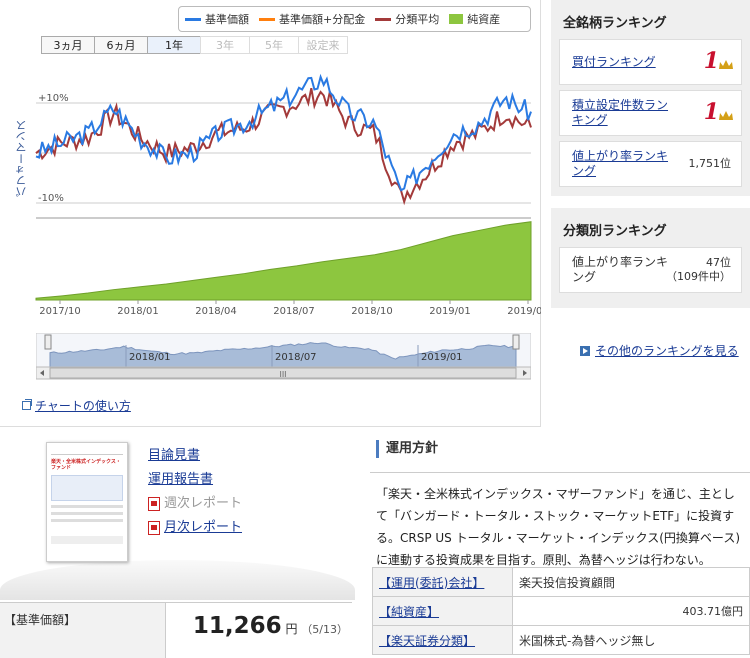 The width and height of the screenshot is (750, 658). I want to click on rank-row-purchase: 買付ランキング 1, so click(650, 62).